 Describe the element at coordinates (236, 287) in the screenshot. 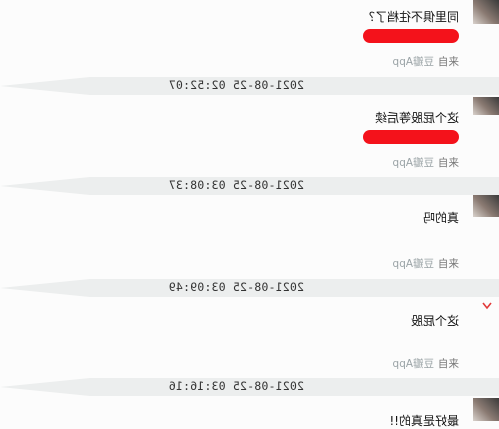

I see `timestamp: 2021-08-25 03:09:49` at that location.